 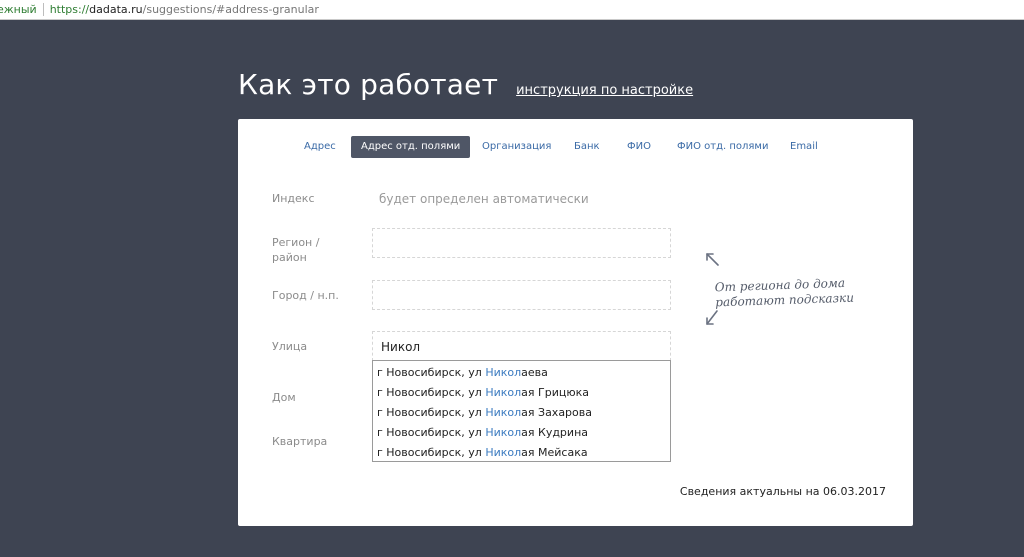 I want to click on suggestion-item: г Новосибирск, ул Николая Мейсака, so click(x=521, y=453).